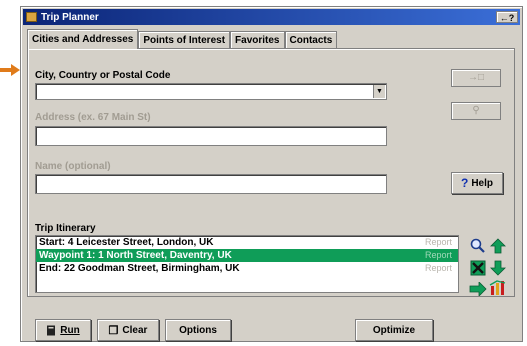 The height and width of the screenshot is (346, 527). Describe the element at coordinates (478, 245) in the screenshot. I see `zoom-icon` at that location.